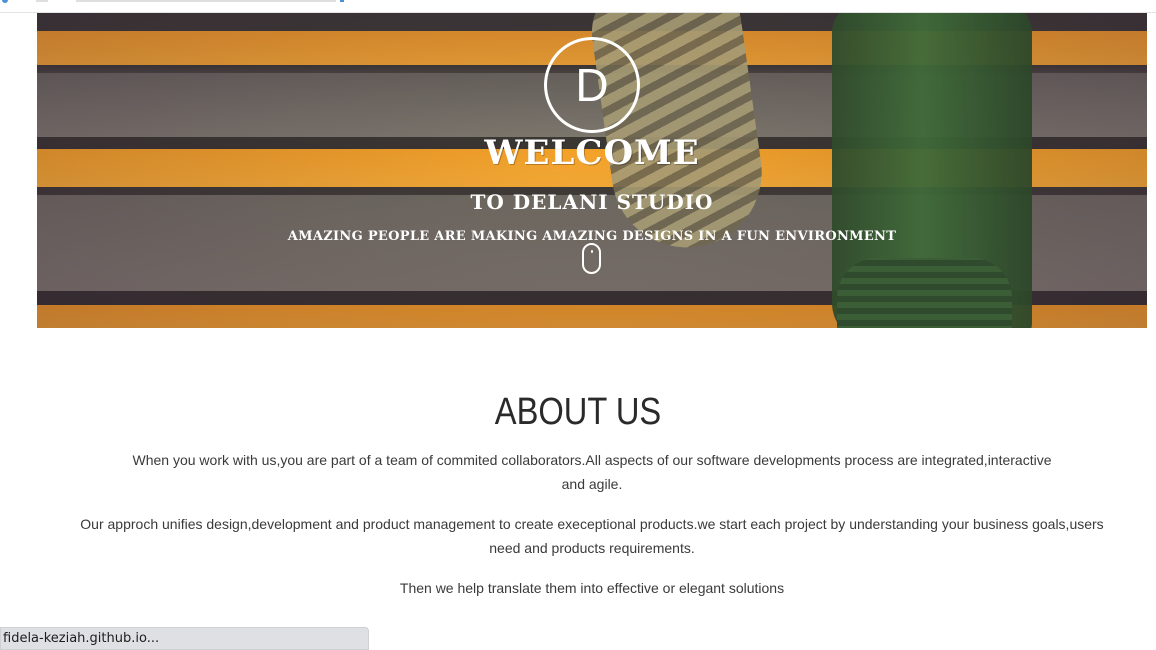 The image size is (1156, 650). I want to click on mouse-wheel-icon, so click(592, 251).